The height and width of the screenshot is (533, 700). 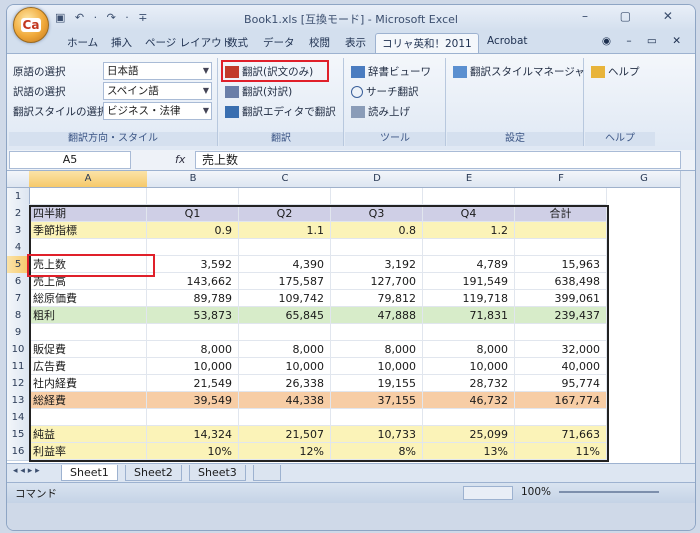 I want to click on select-all-corner, so click(x=18, y=179).